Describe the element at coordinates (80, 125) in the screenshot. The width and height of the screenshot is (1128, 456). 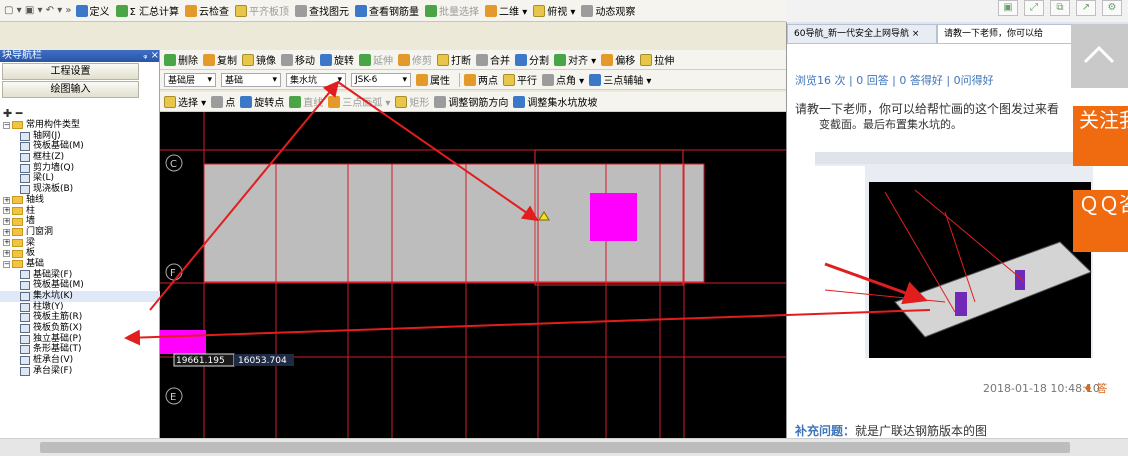
I see `tree-folder: − 常用构件类型` at that location.